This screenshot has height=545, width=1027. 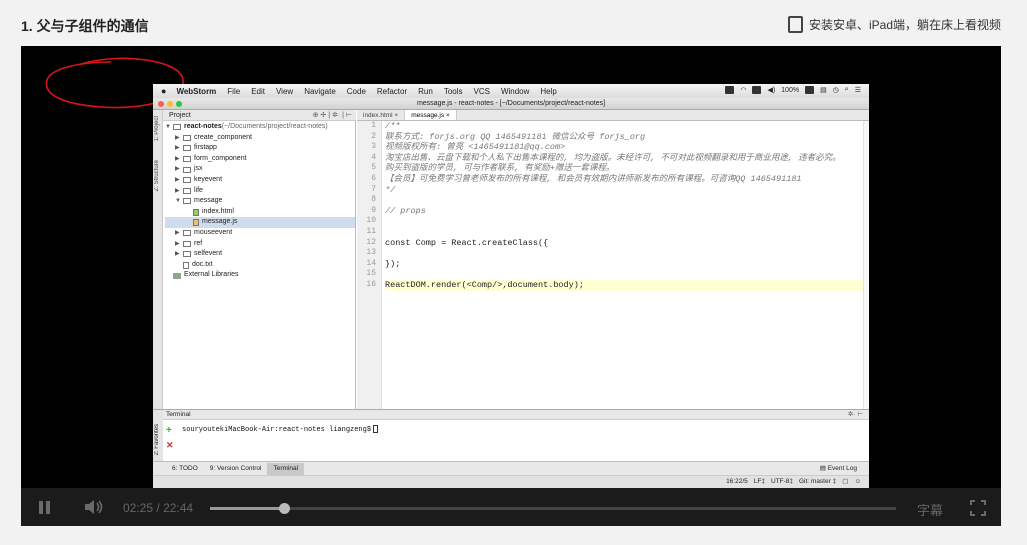 I want to click on menu-code: Code, so click(x=356, y=91).